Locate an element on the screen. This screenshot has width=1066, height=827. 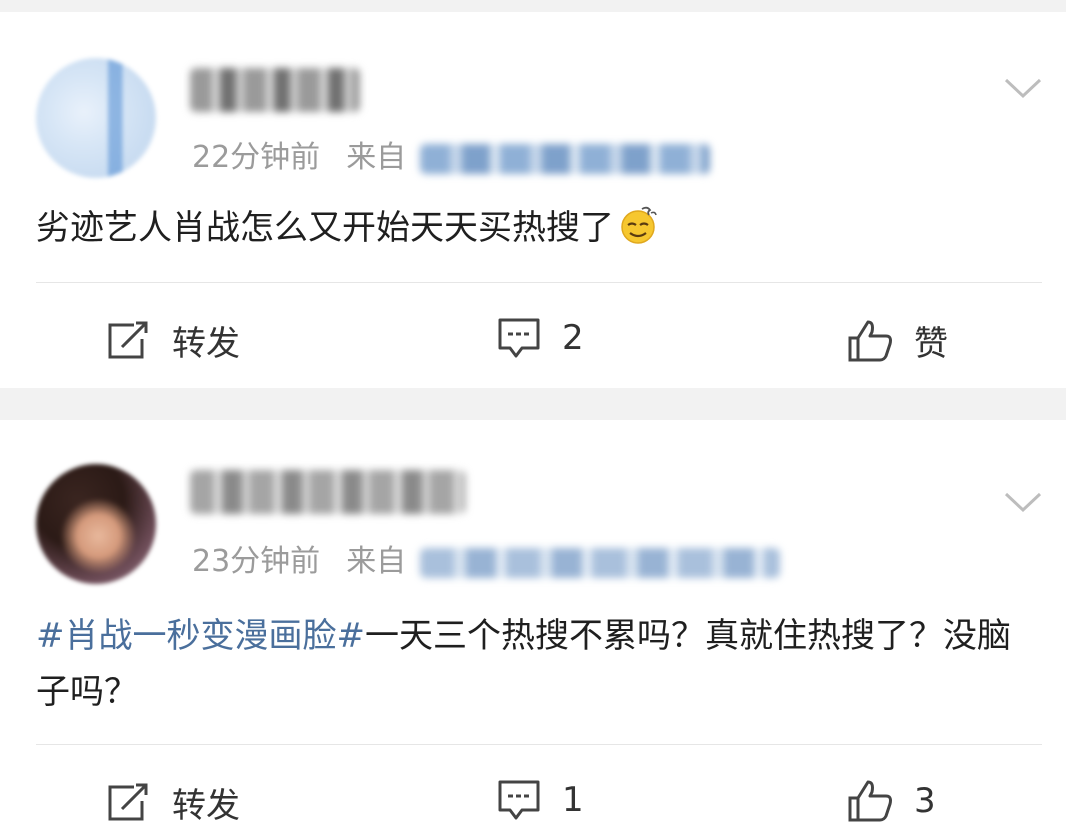
thinking-emoji-icon is located at coordinates (639, 225).